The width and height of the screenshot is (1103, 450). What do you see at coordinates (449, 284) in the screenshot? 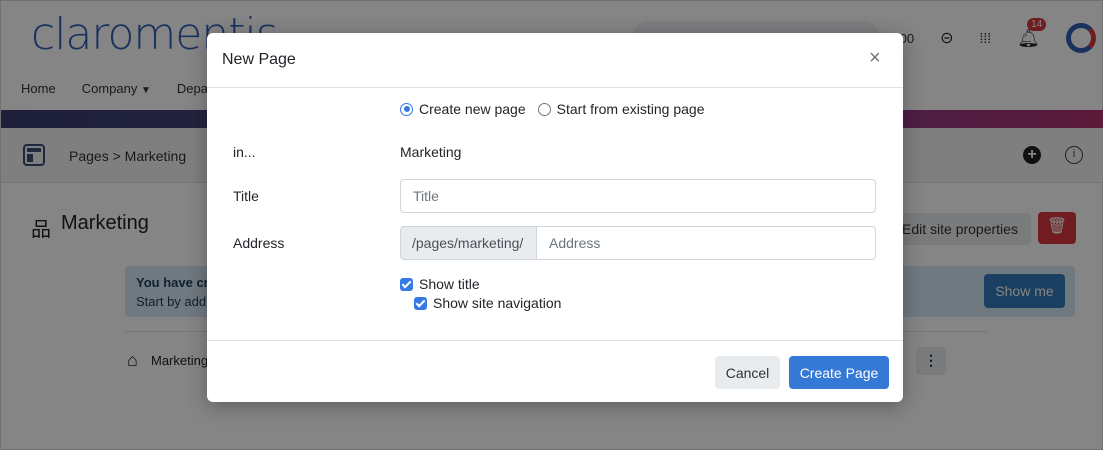
I see `show-title-label: Show title` at bounding box center [449, 284].